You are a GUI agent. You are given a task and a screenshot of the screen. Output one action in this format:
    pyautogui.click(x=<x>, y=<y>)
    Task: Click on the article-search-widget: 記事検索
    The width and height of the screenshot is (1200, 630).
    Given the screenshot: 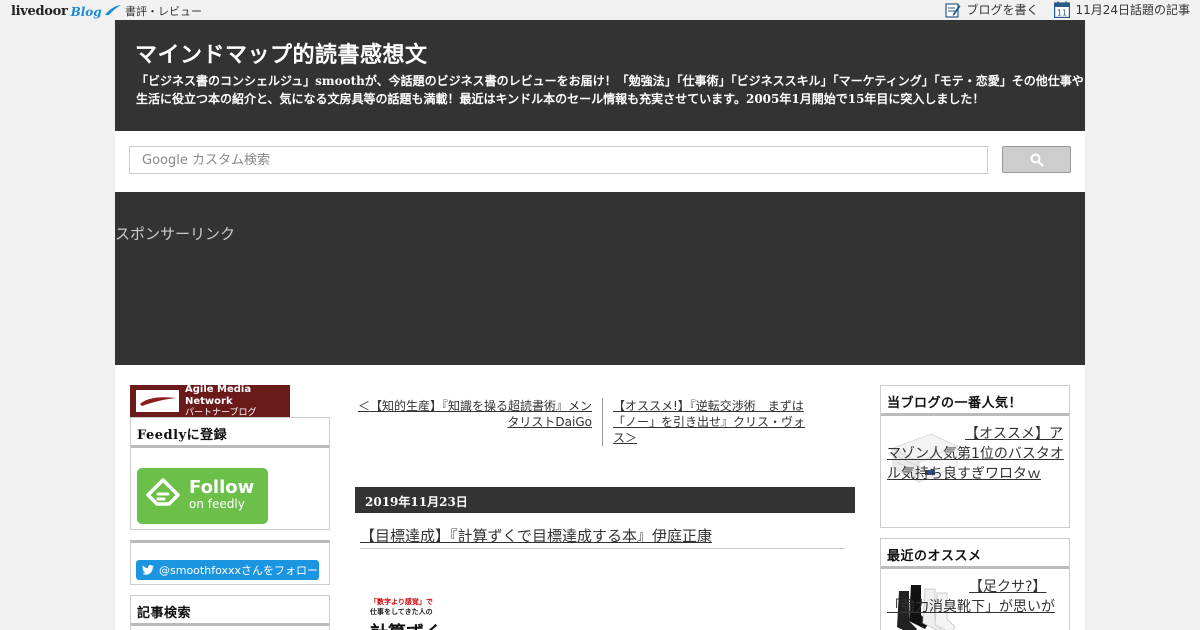 What is the action you would take?
    pyautogui.click(x=230, y=612)
    